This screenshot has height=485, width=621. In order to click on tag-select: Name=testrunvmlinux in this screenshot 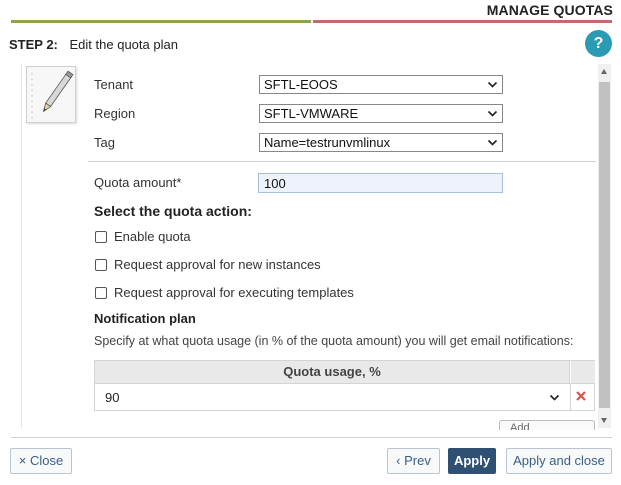, I will do `click(381, 142)`.